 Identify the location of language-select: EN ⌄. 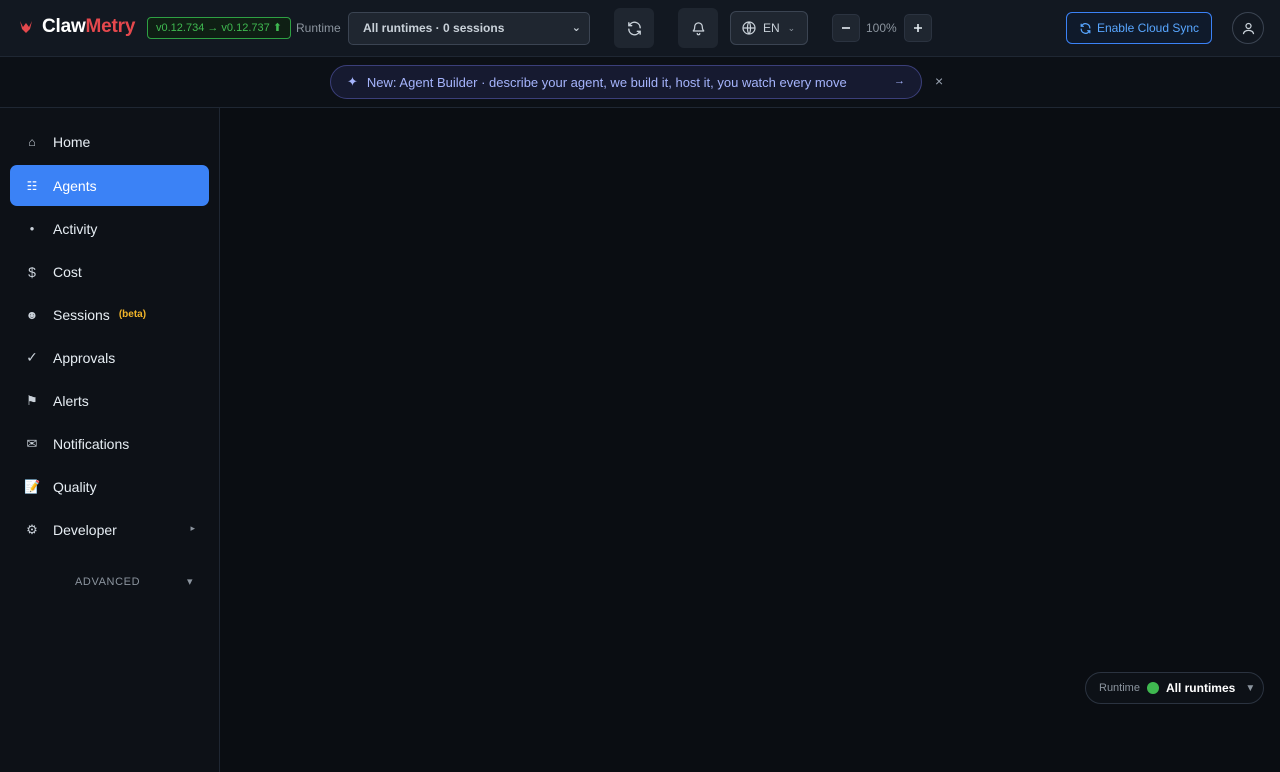
(769, 28).